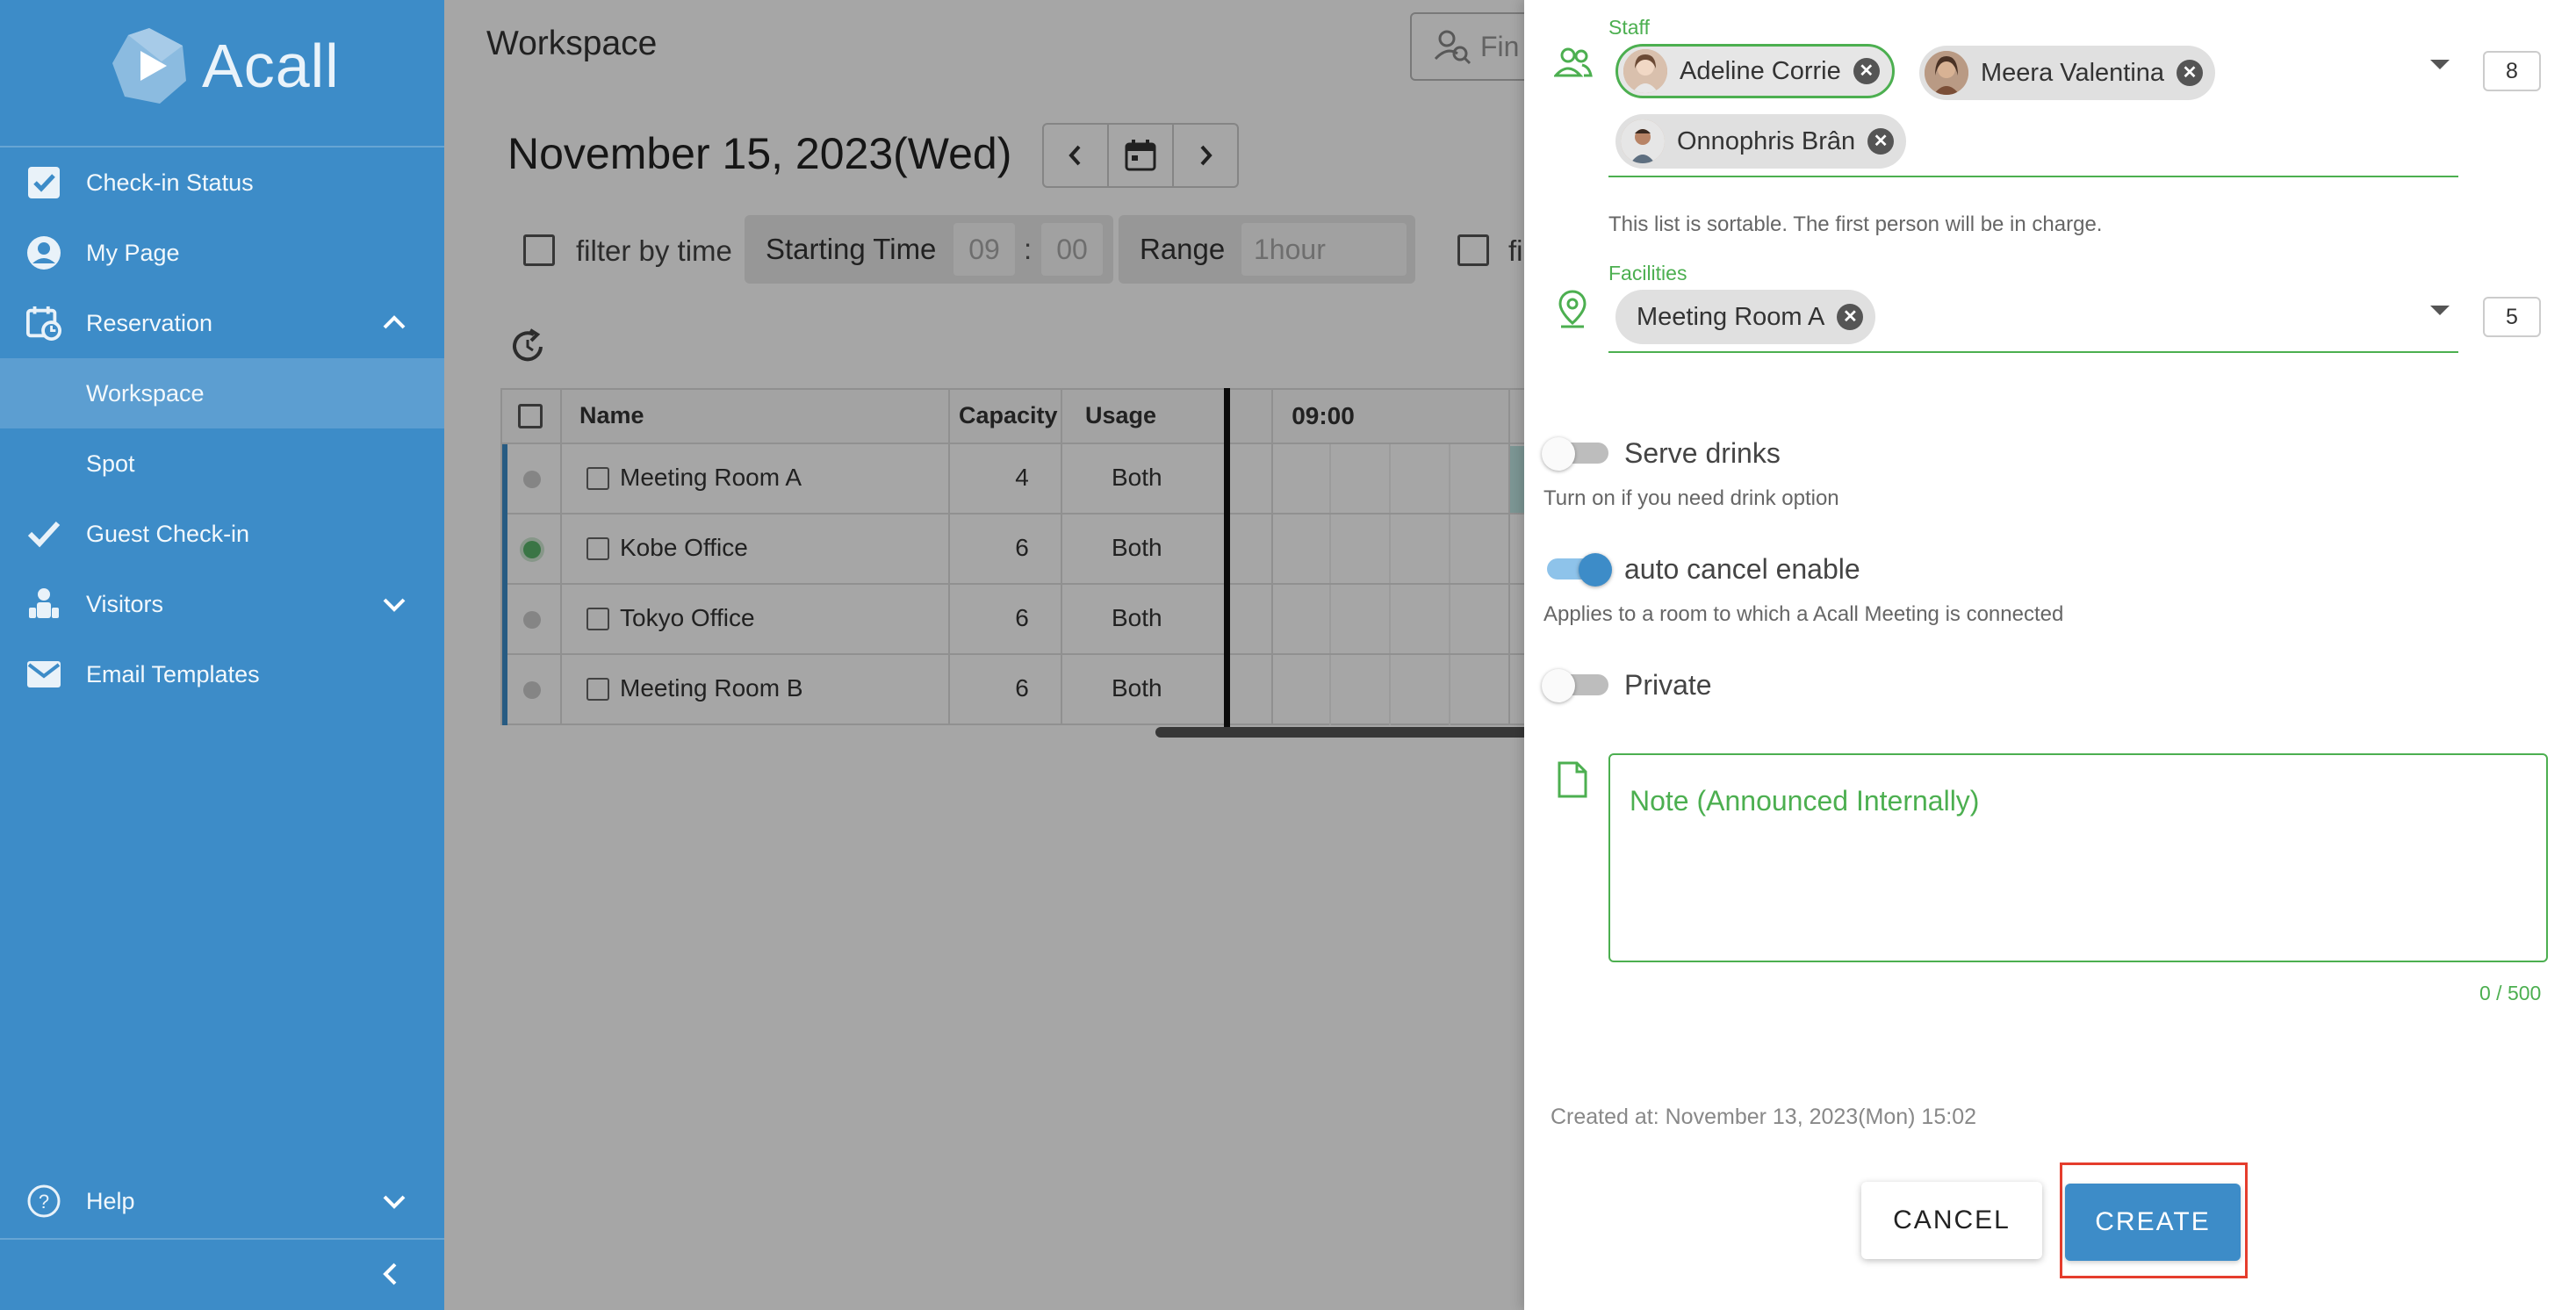 The height and width of the screenshot is (1310, 2576). Describe the element at coordinates (2078, 857) in the screenshot. I see `note-textarea: Note (Announced Internally)` at that location.